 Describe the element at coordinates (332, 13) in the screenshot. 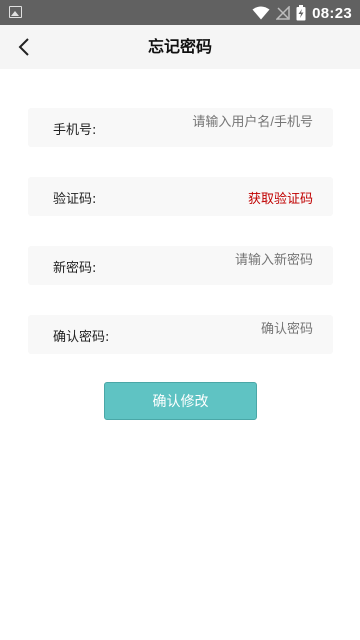

I see `status-time: 08:23` at that location.